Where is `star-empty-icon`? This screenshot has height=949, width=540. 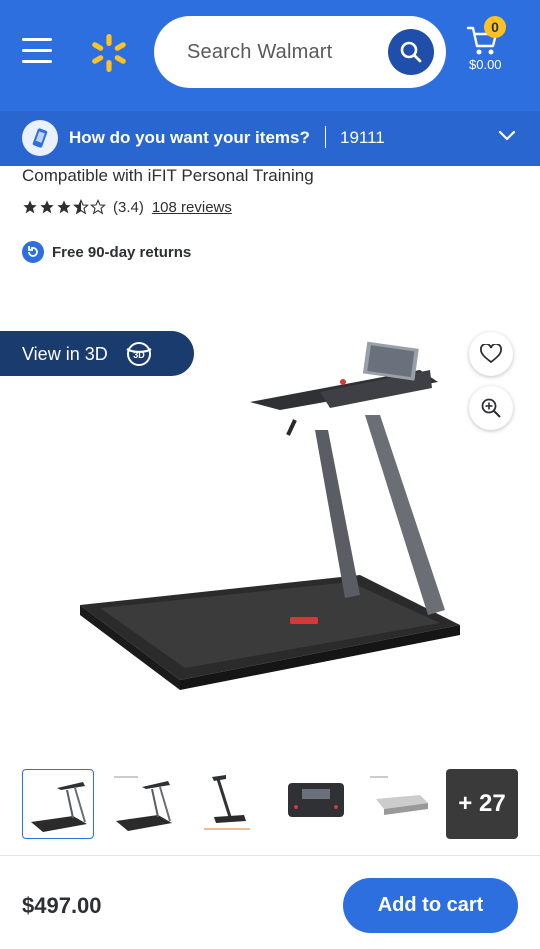
star-empty-icon is located at coordinates (98, 207).